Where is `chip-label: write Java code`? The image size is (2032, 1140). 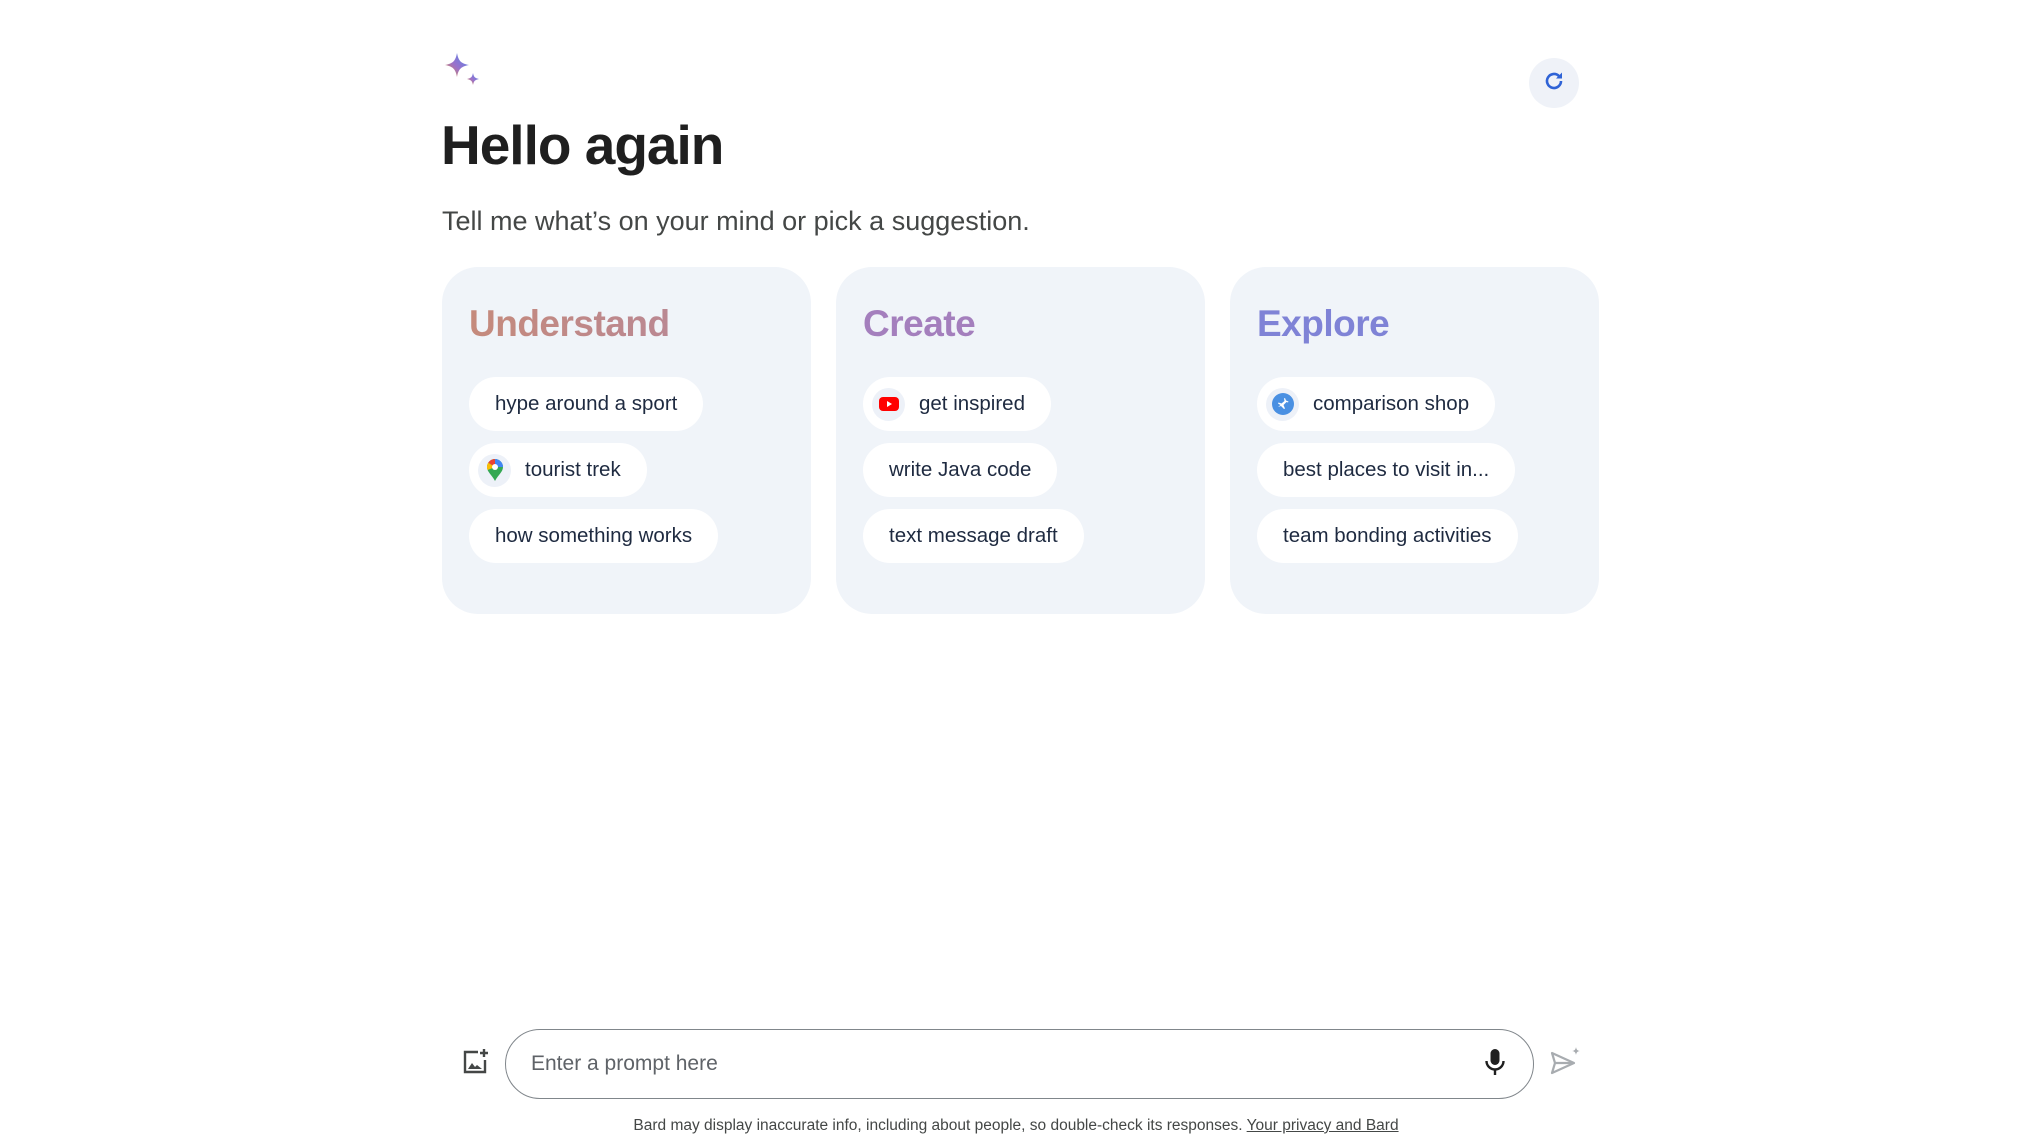 chip-label: write Java code is located at coordinates (960, 469).